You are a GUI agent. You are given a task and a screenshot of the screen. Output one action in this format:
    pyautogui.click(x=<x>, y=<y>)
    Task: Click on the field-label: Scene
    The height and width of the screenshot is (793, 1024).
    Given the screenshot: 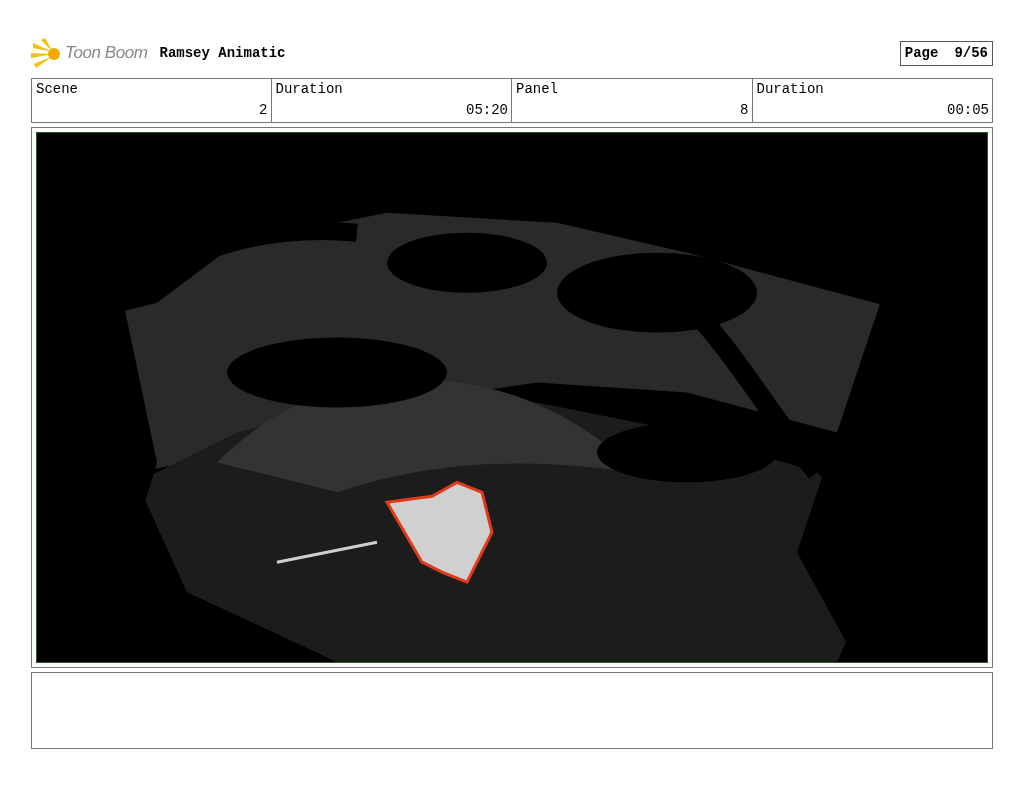 What is the action you would take?
    pyautogui.click(x=57, y=89)
    